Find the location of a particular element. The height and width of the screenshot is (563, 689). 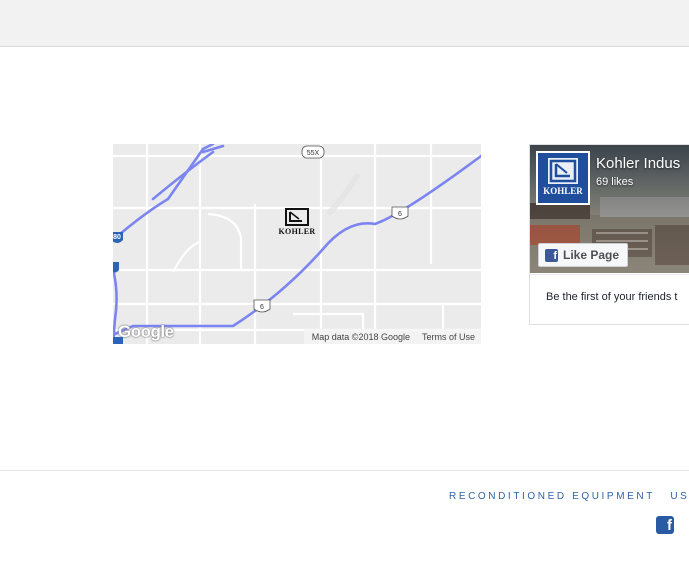

route-shield-80: 80 is located at coordinates (117, 237).